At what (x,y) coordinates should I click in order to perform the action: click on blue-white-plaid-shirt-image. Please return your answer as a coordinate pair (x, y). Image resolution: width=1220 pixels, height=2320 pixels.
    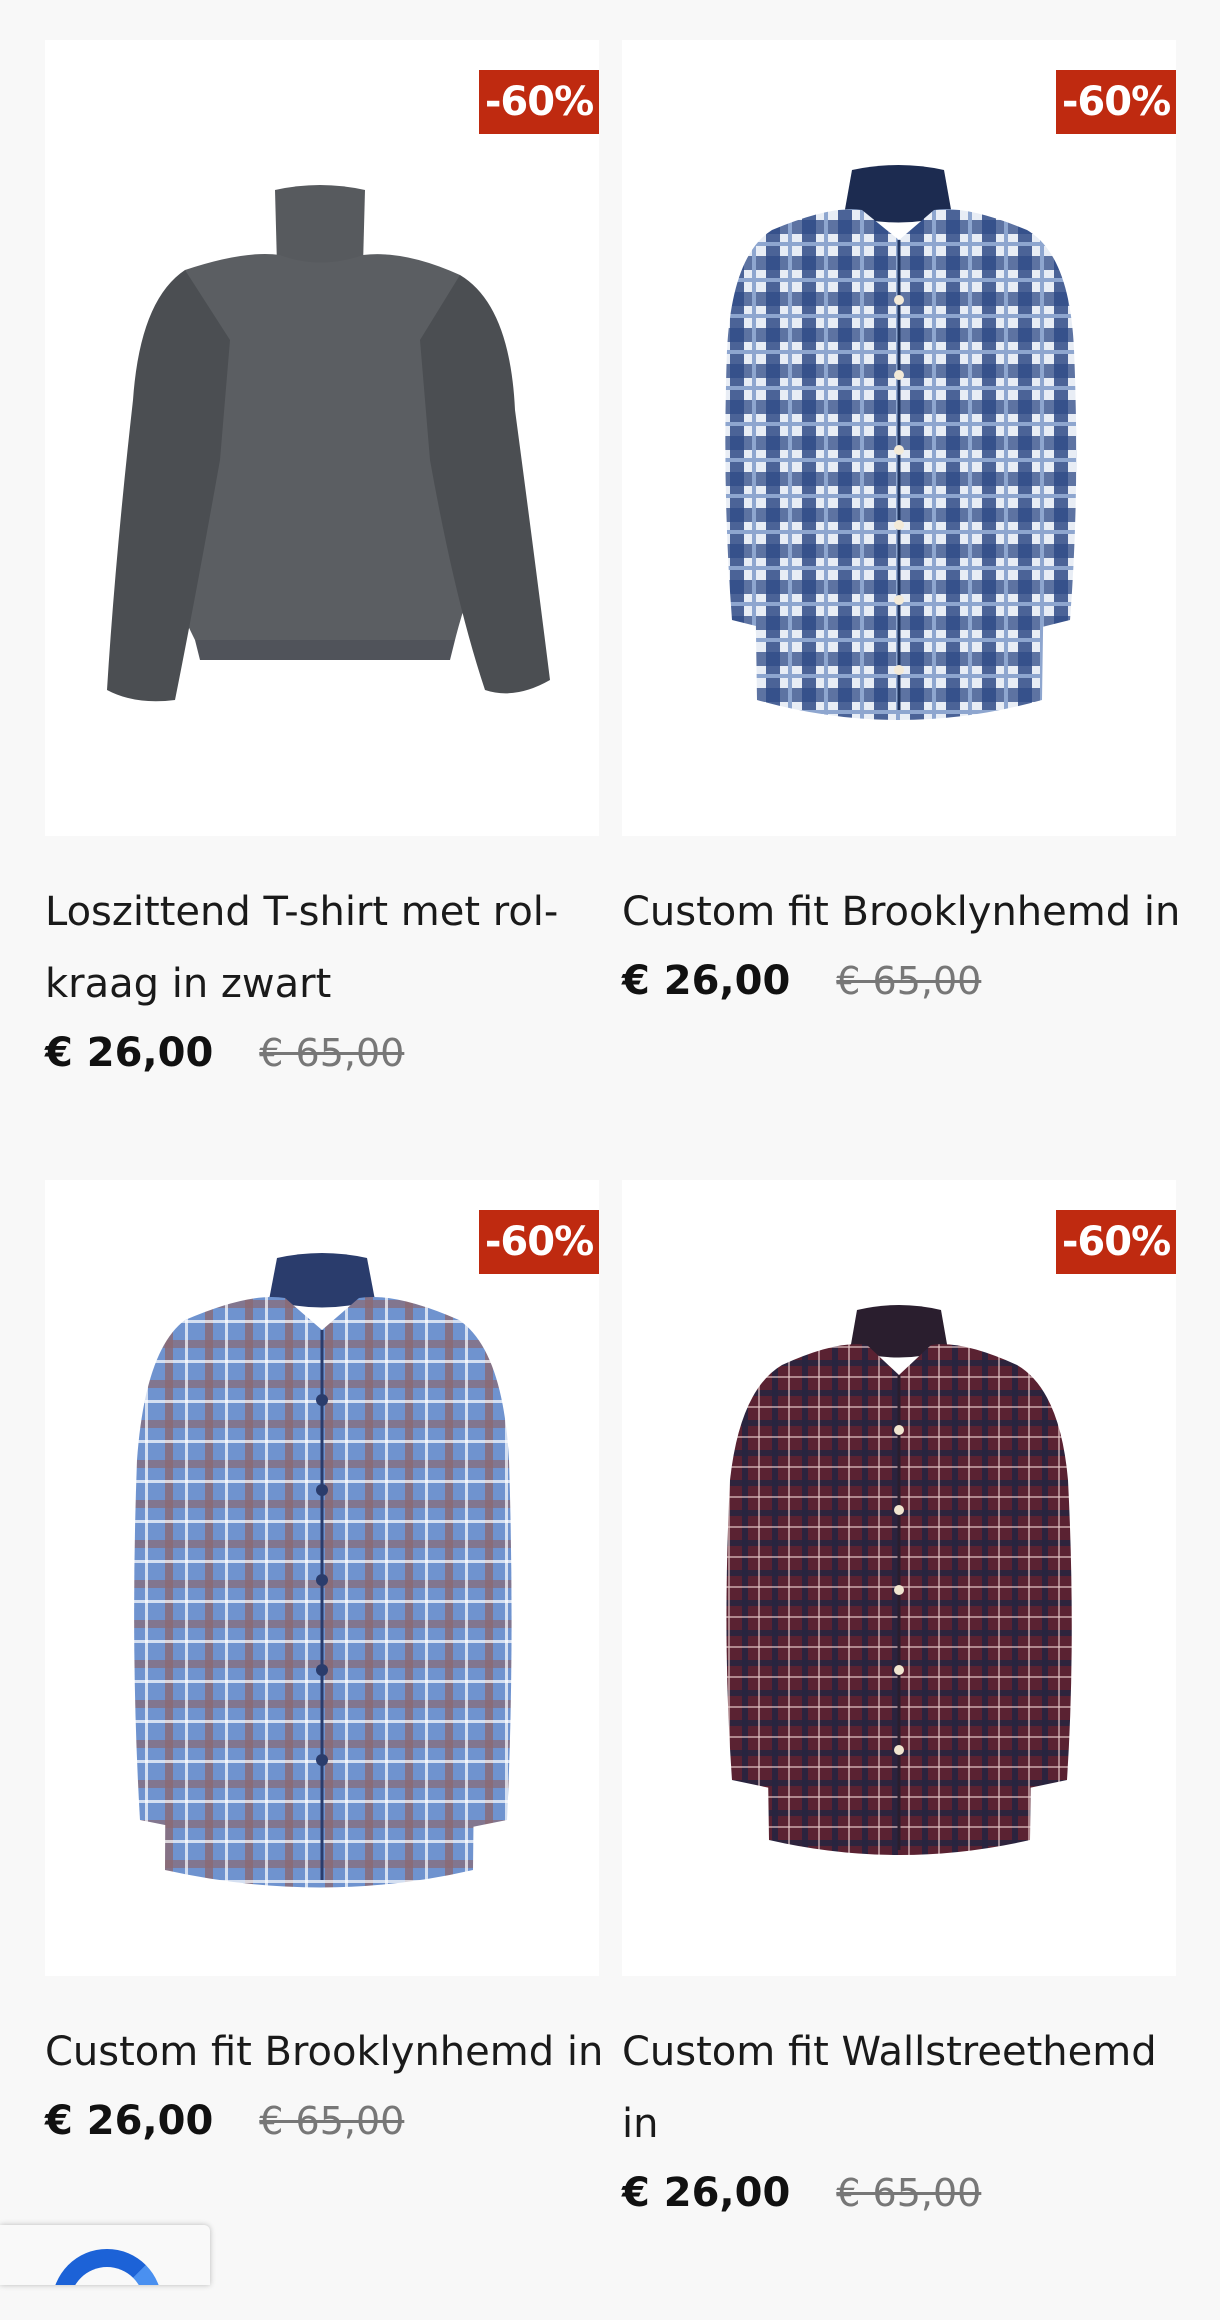
    Looking at the image, I should click on (901, 442).